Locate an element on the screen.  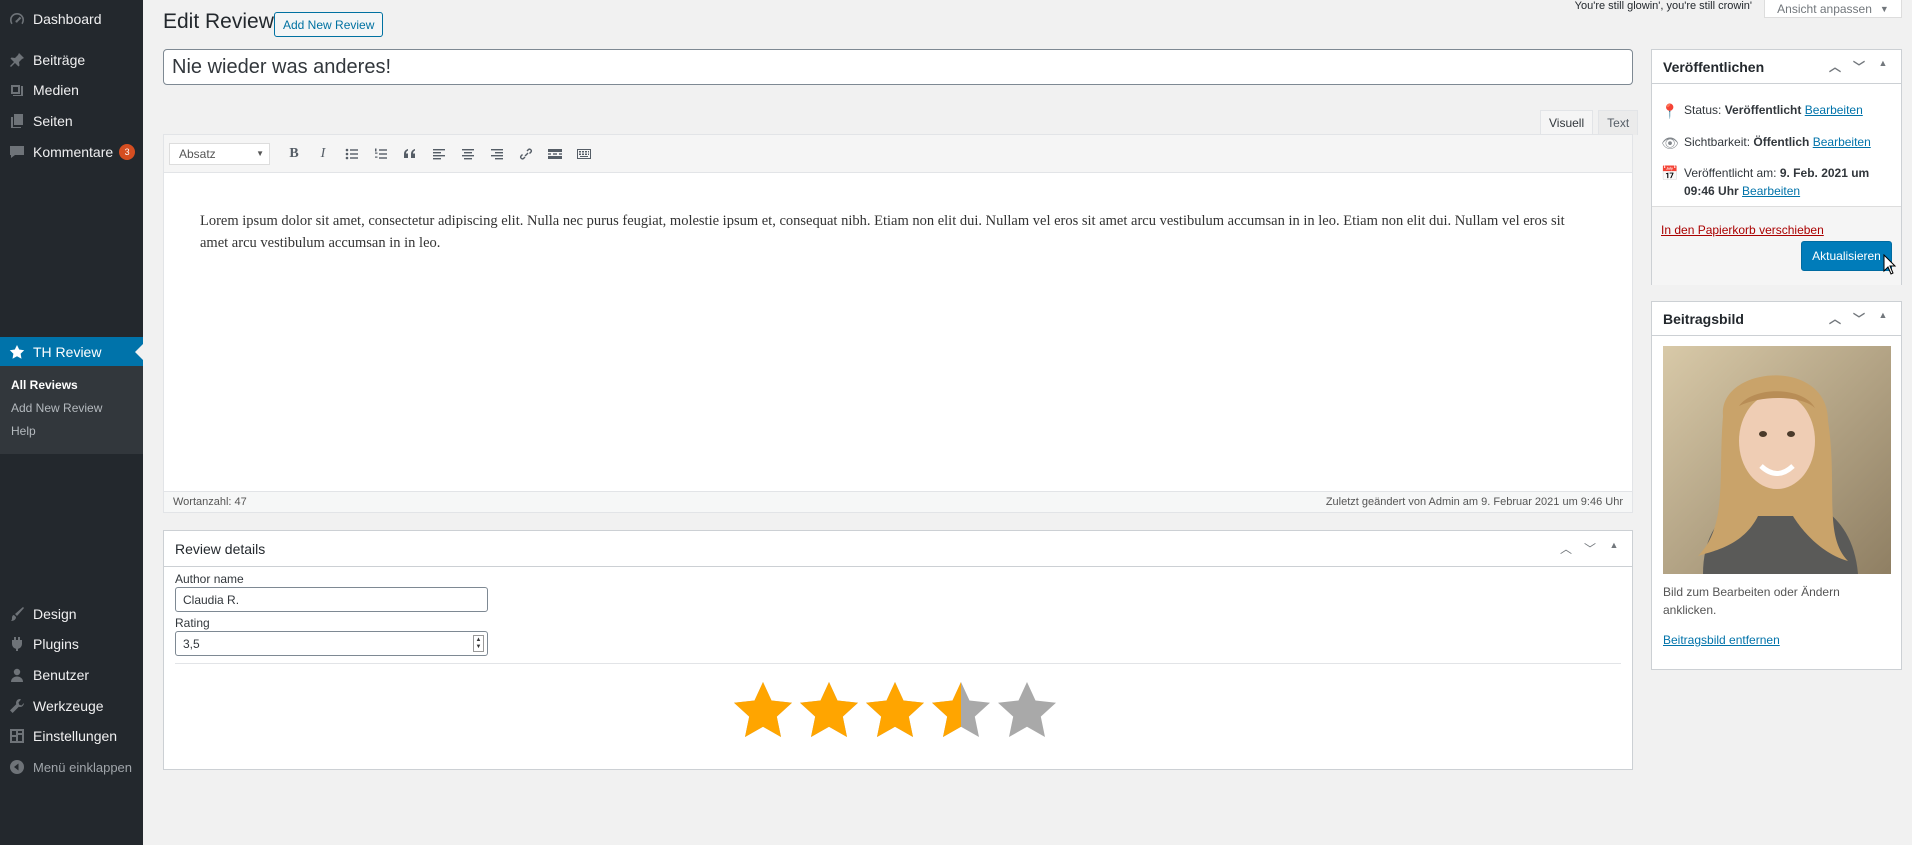
visibility-row: 👁 Sichtbarkeit: Öffentlich Bearbeiten is located at coordinates (1776, 143).